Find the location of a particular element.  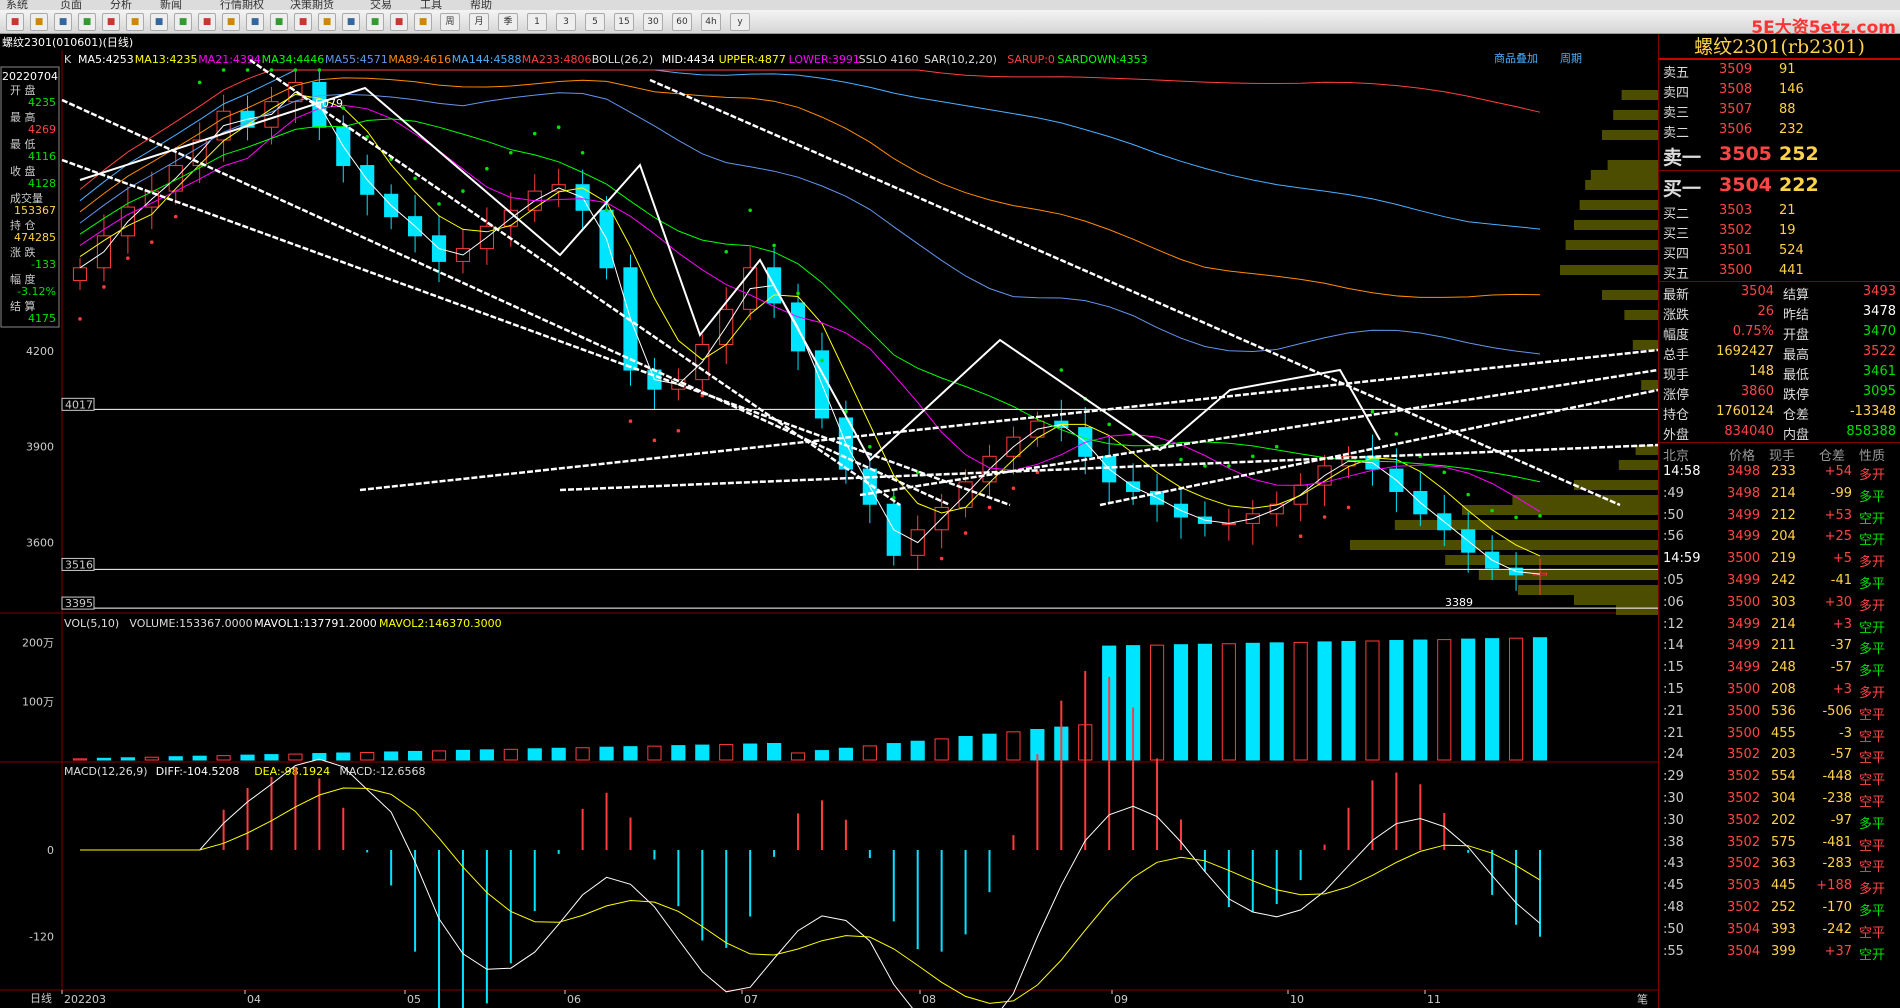

stat-value: 3522 is located at coordinates (1879, 351).